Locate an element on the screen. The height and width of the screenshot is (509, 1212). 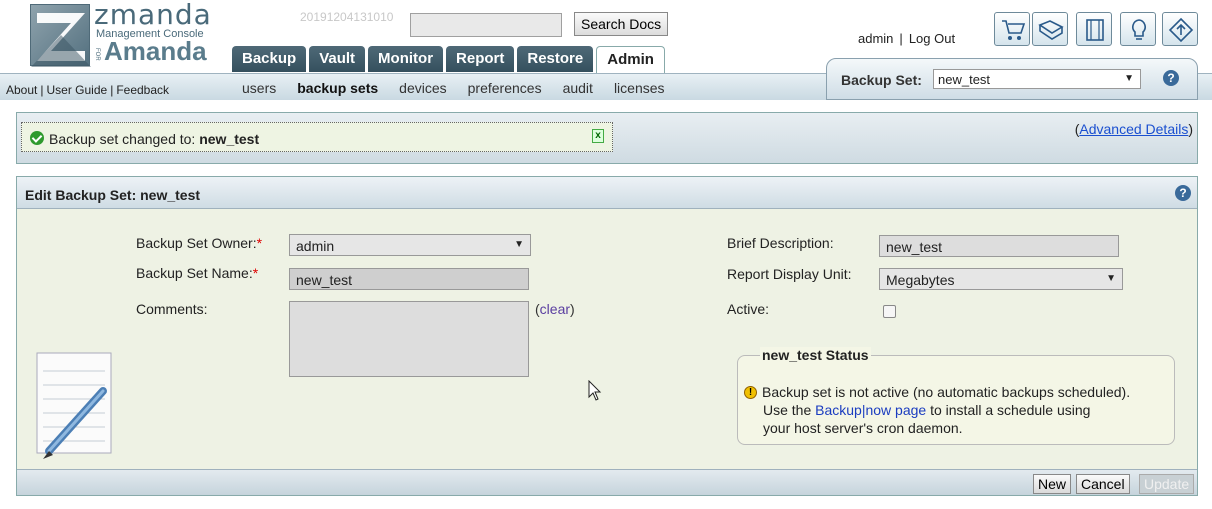
warning-icon: ! is located at coordinates (750, 392).